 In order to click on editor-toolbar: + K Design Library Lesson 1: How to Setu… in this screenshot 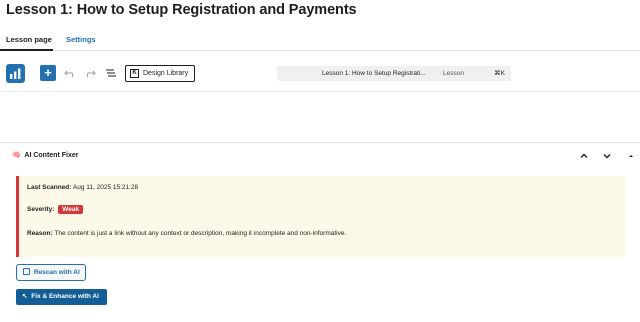, I will do `click(320, 72)`.